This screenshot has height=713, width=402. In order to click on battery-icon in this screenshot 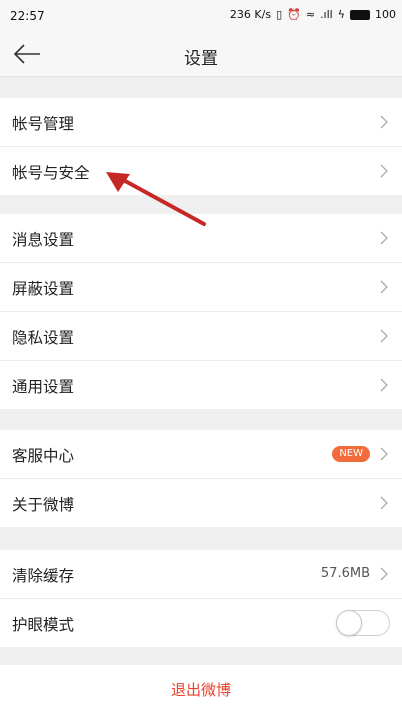, I will do `click(360, 14)`.